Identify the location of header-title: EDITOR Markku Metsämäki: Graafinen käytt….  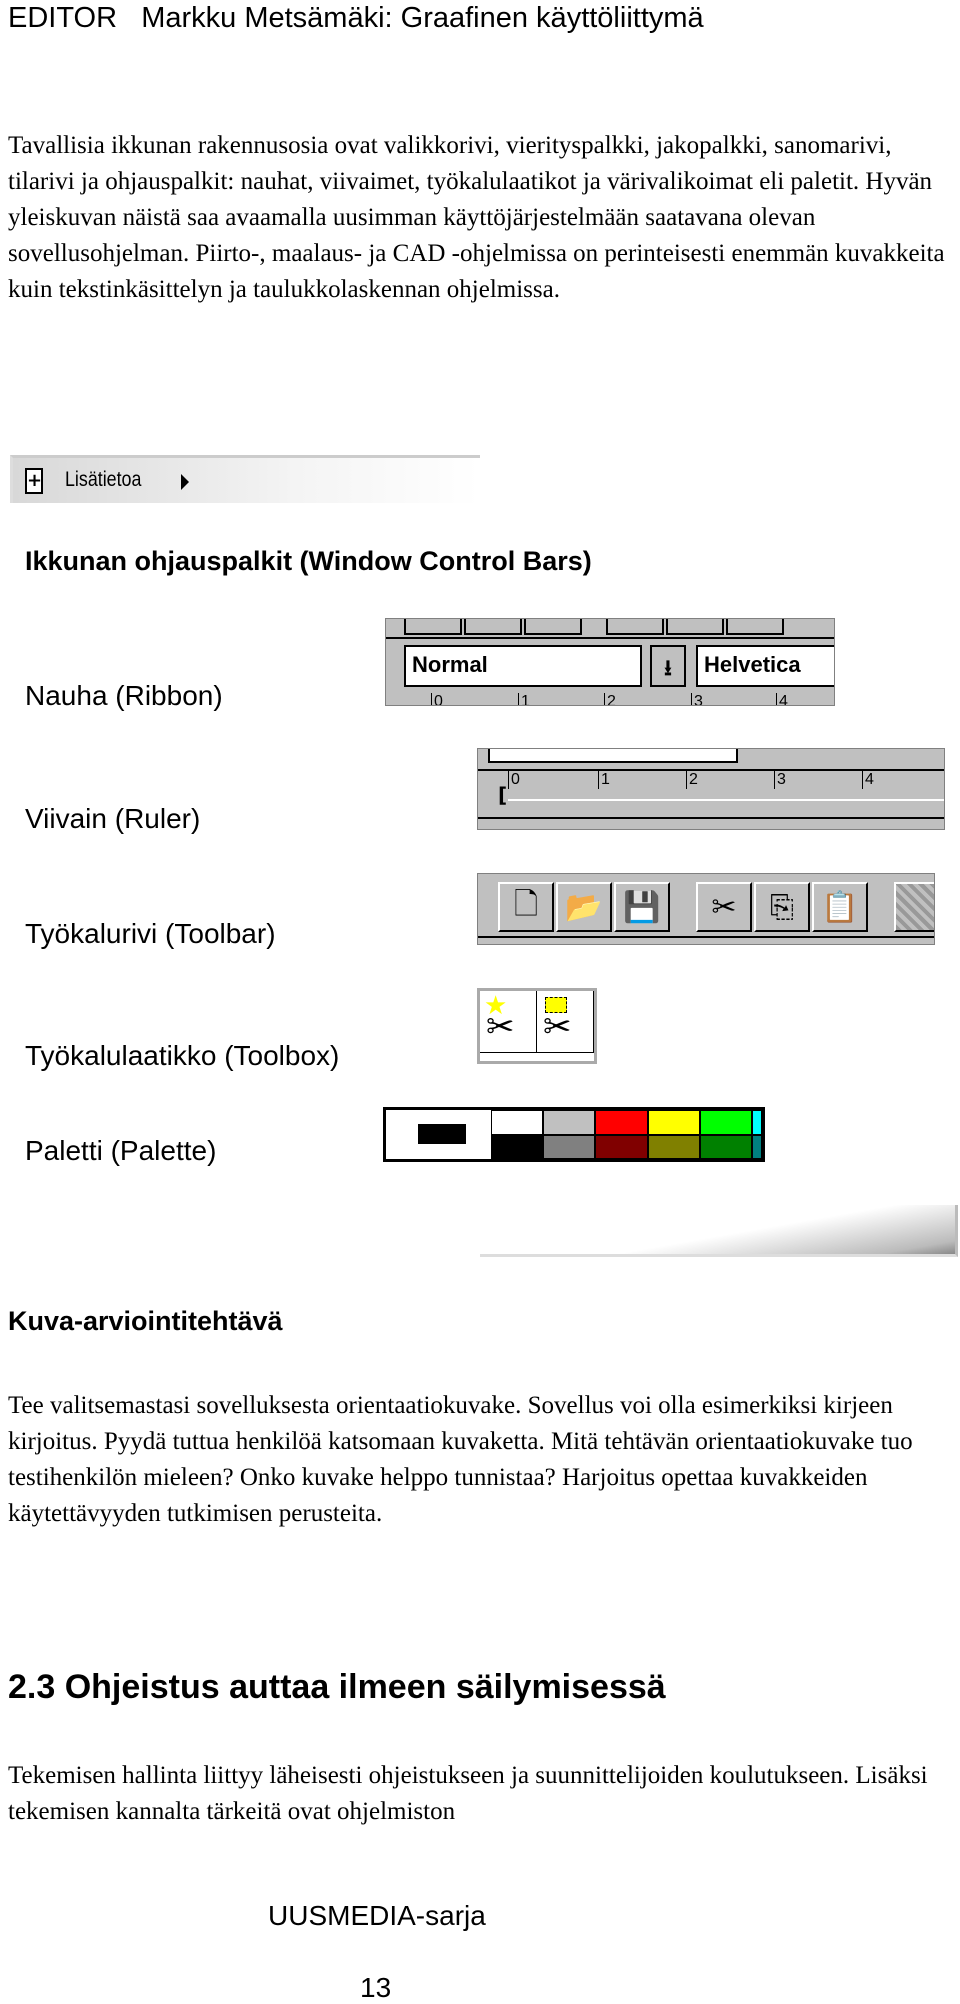
(356, 18).